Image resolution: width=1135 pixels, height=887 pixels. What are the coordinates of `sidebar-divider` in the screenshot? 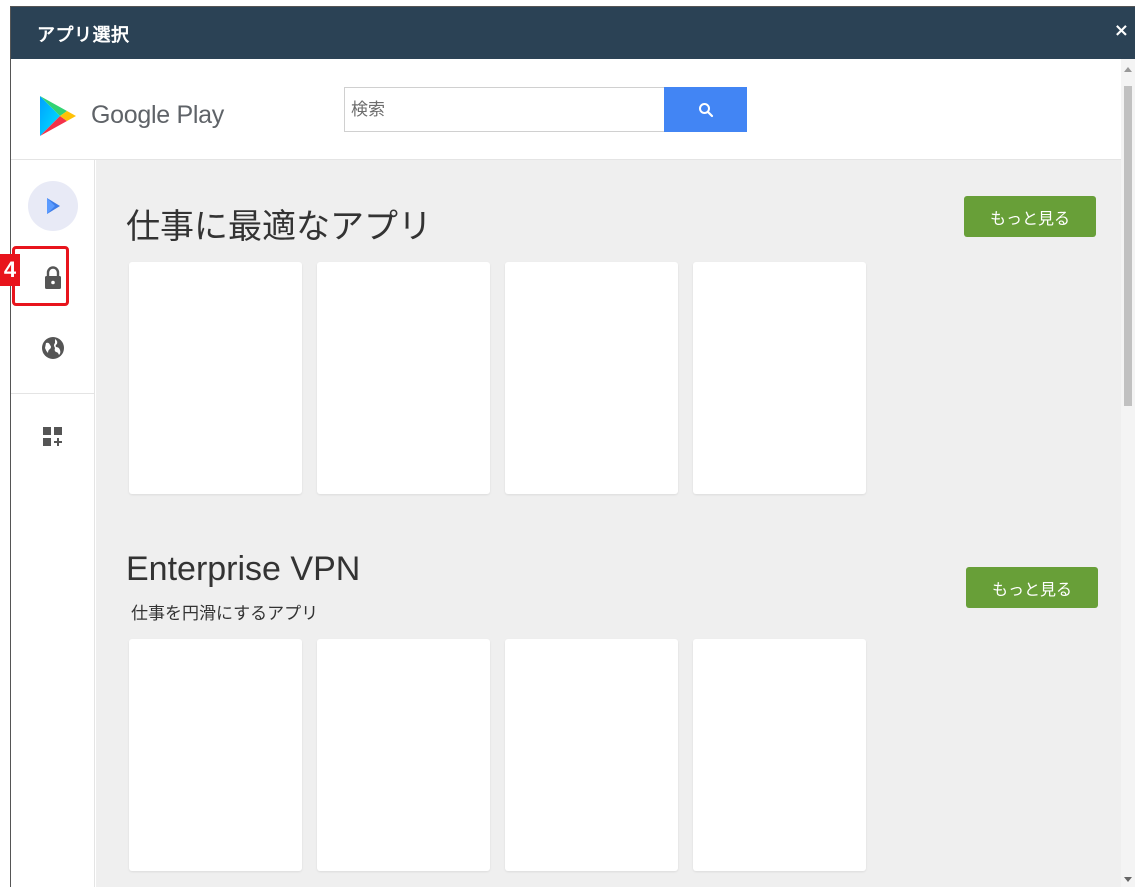 It's located at (53, 393).